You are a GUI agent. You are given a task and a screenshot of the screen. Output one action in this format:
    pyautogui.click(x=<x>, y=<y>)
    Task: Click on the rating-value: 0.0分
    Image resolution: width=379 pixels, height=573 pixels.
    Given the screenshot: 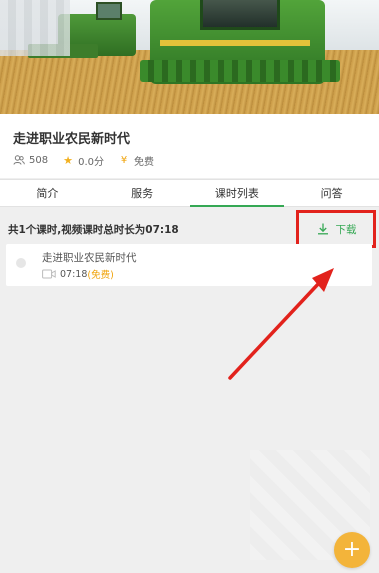 What is the action you would take?
    pyautogui.click(x=91, y=162)
    